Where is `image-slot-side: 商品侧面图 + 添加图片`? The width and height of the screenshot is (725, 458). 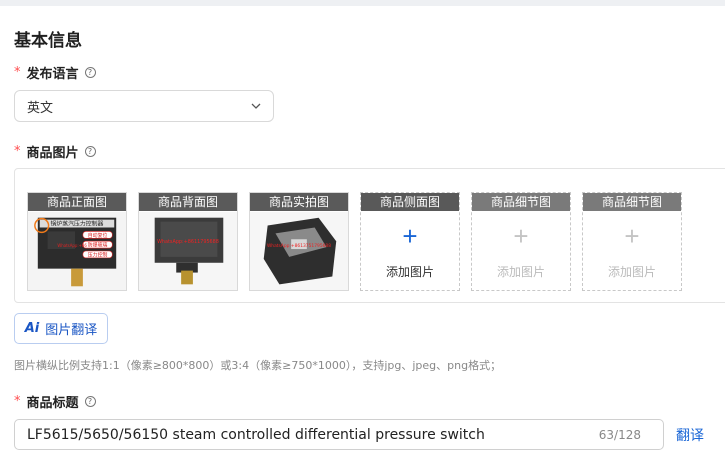 image-slot-side: 商品侧面图 + 添加图片 is located at coordinates (410, 241).